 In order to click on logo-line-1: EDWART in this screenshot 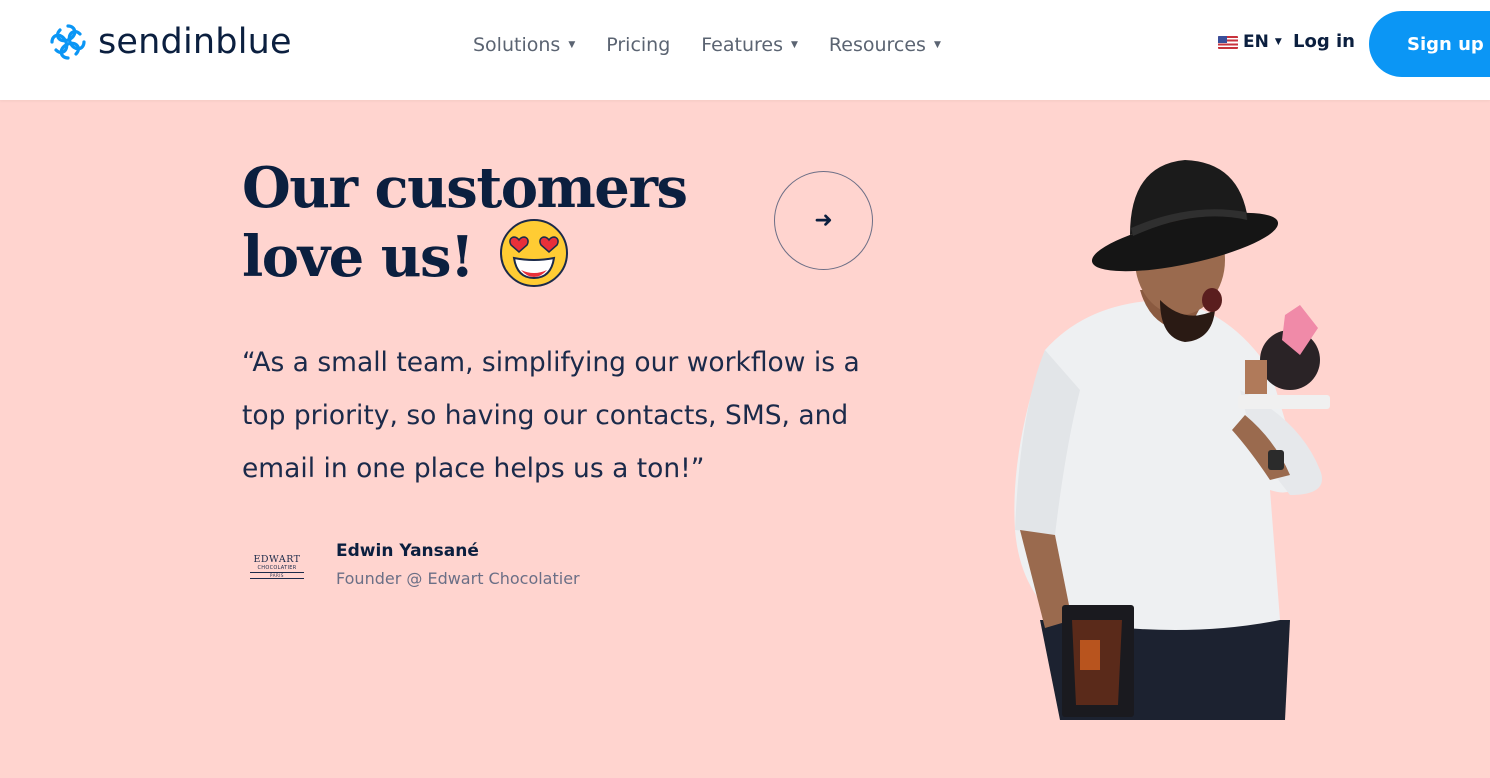, I will do `click(277, 559)`.